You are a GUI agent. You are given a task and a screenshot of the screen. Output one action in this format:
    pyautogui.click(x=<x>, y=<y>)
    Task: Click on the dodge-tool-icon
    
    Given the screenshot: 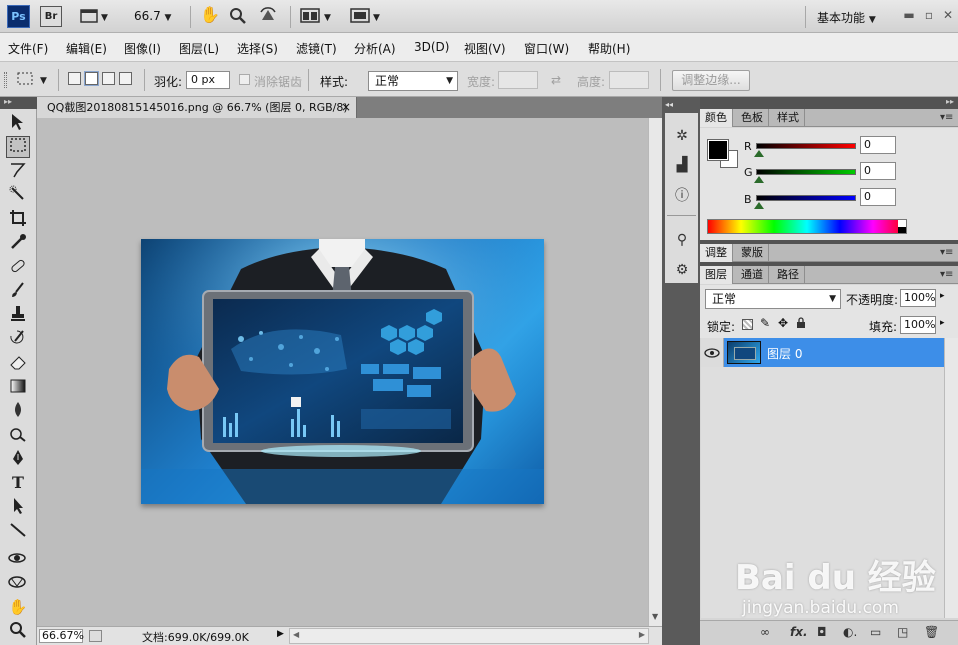 What is the action you would take?
    pyautogui.click(x=18, y=435)
    